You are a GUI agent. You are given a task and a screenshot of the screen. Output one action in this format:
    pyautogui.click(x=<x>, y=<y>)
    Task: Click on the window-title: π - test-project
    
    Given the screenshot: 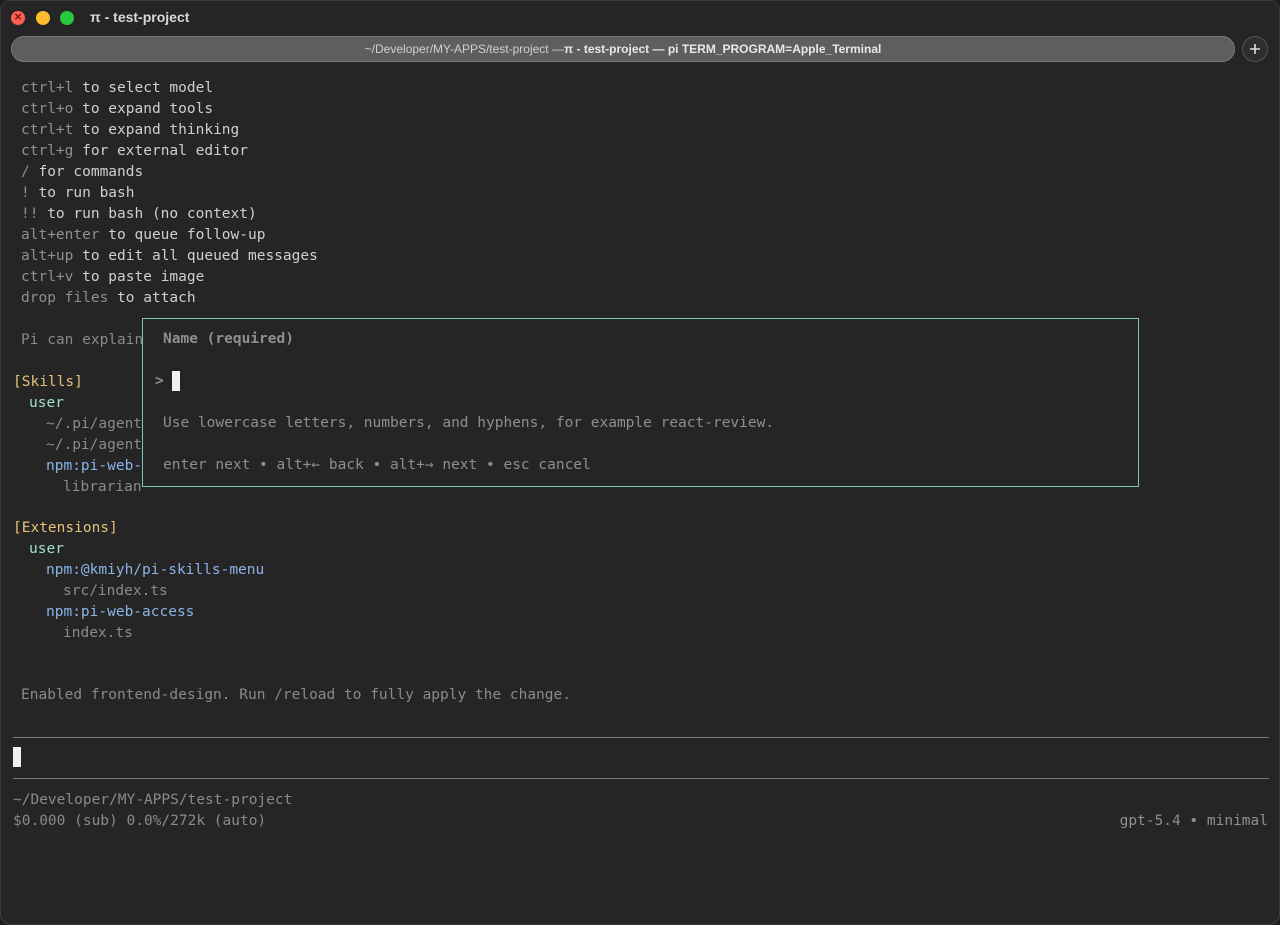 What is the action you would take?
    pyautogui.click(x=140, y=17)
    